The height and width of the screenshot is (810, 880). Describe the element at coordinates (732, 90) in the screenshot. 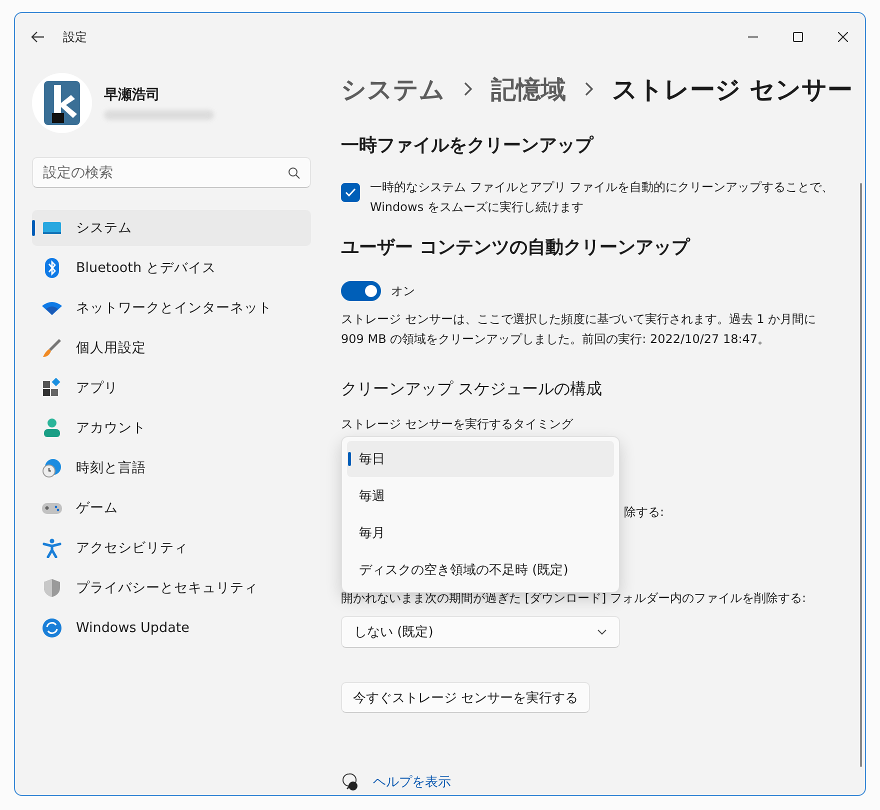

I see `breadcrumb-item: ストレージ センサー` at that location.